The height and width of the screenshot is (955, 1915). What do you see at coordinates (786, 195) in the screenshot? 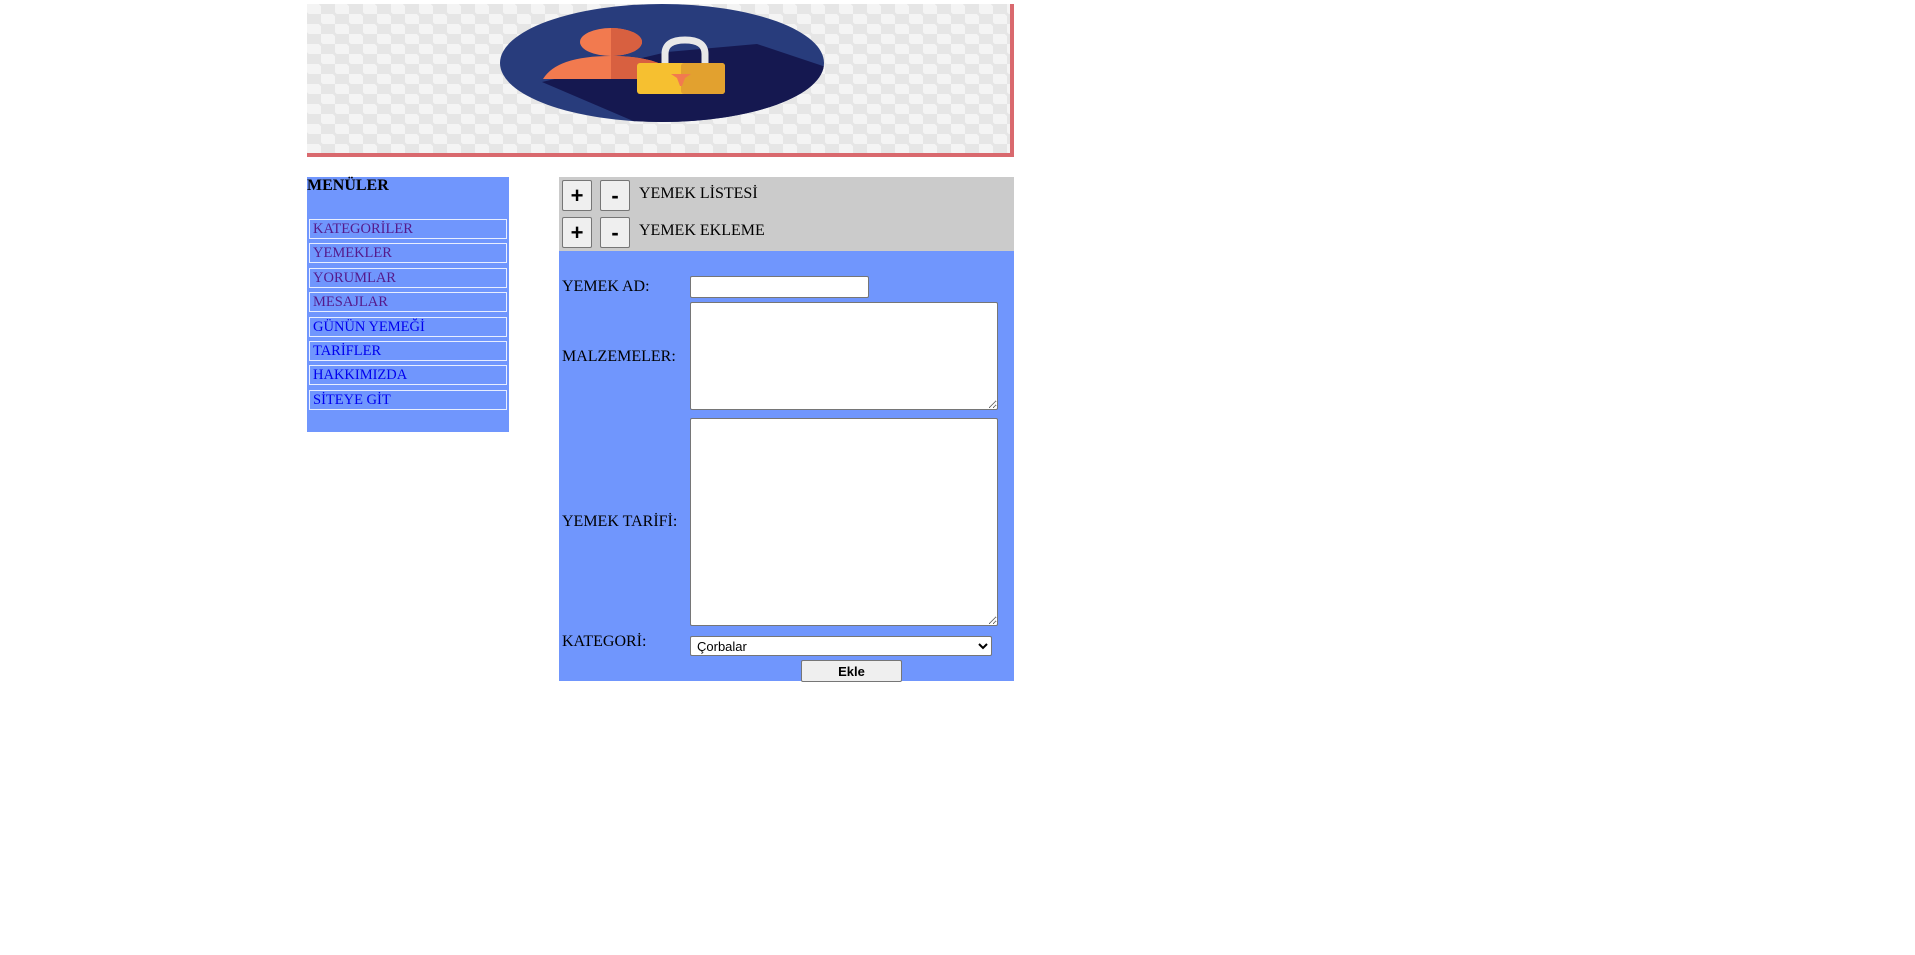
I see `accordion-yemek-listesi: + - YEMEK LİSTESİ` at bounding box center [786, 195].